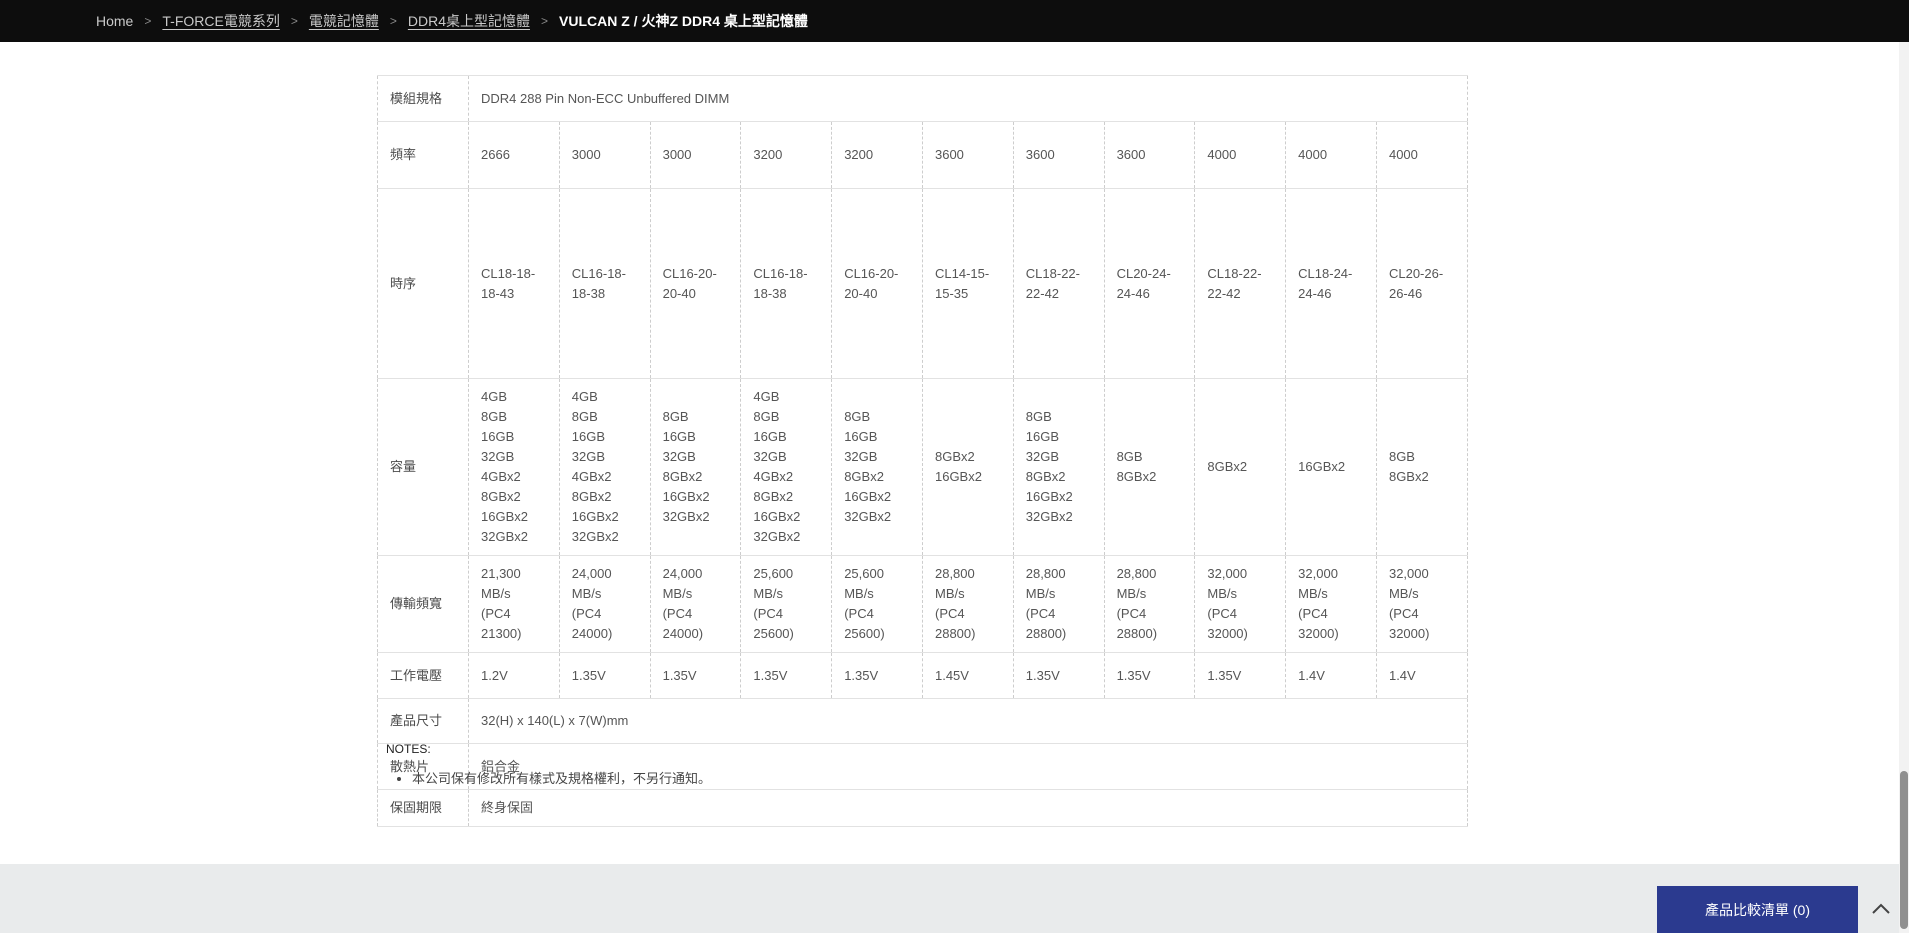 The image size is (1909, 933). I want to click on spec-cell: 2666, so click(514, 155).